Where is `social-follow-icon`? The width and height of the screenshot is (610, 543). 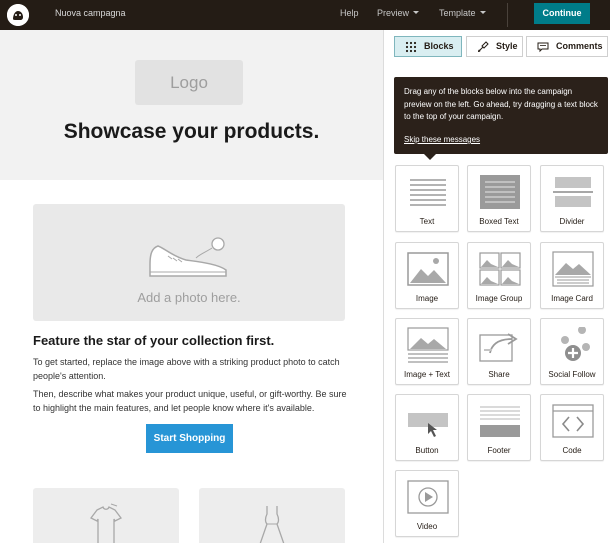 social-follow-icon is located at coordinates (575, 344).